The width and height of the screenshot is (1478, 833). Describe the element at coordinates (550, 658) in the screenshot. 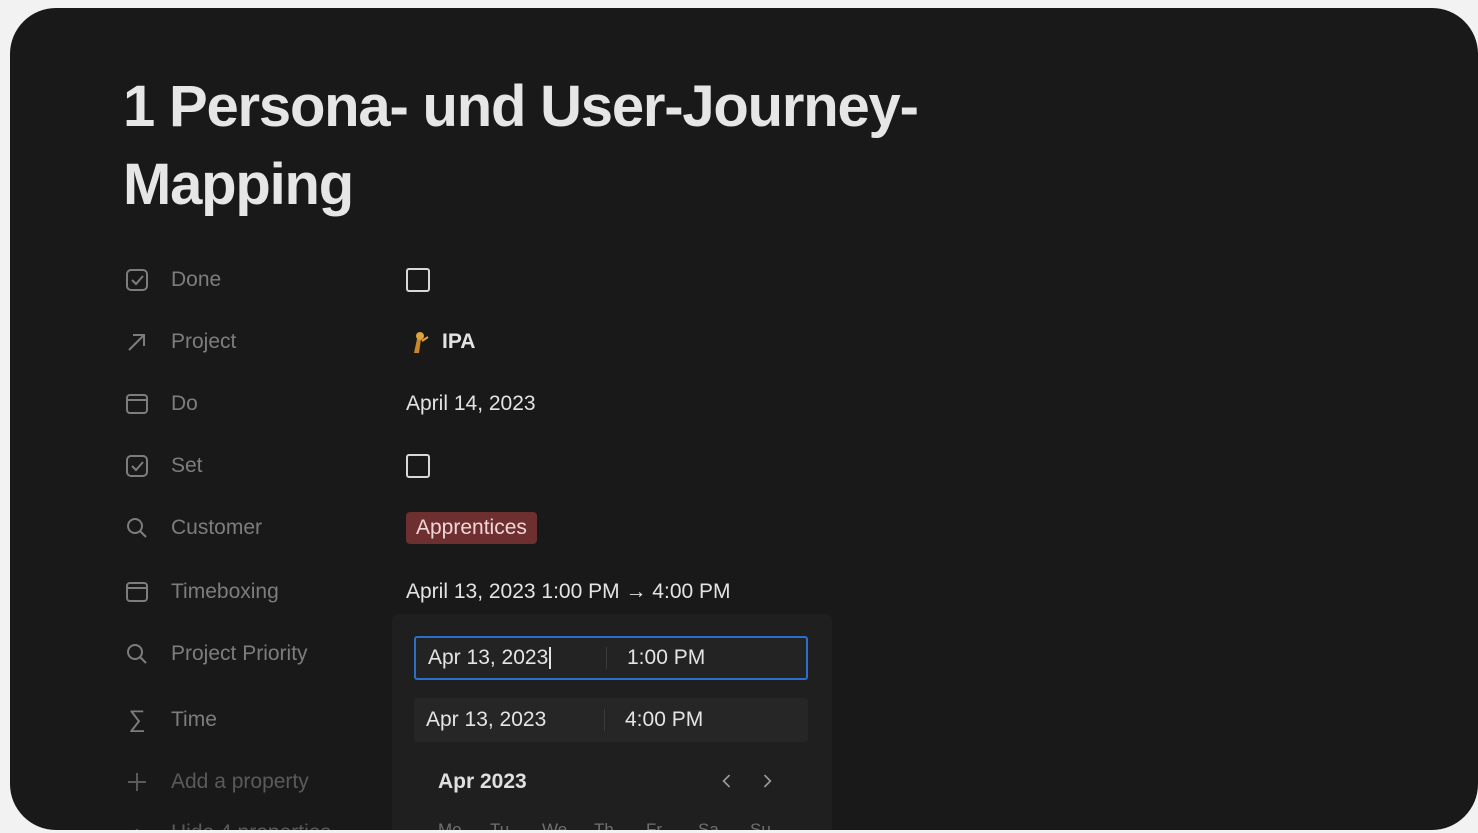

I see `text-cursor` at that location.